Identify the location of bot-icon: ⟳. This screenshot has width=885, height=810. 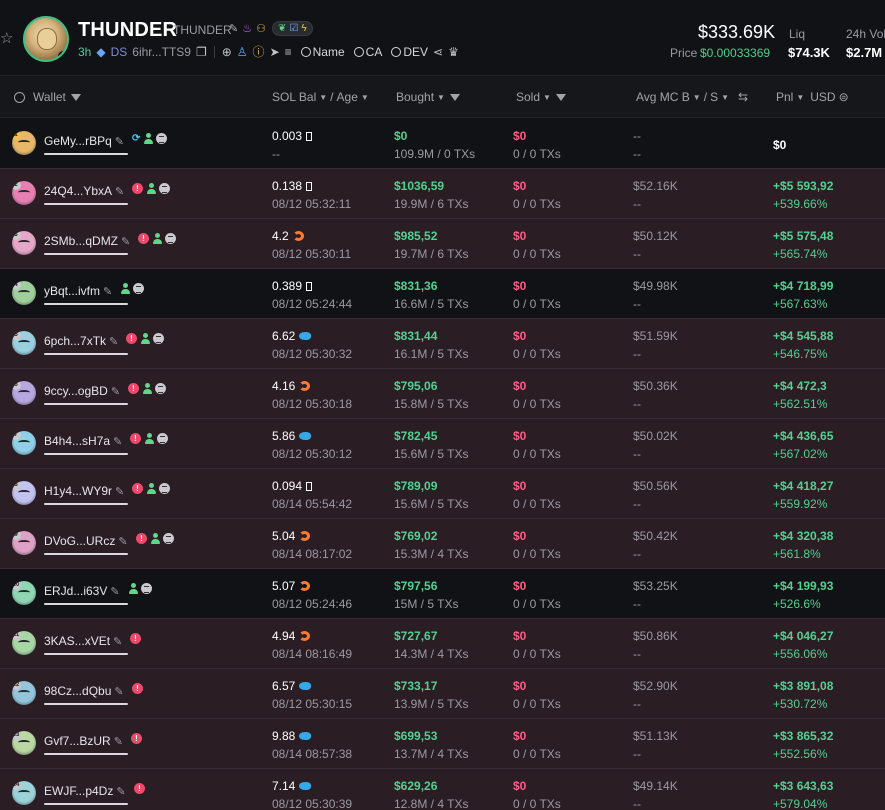
(136, 138).